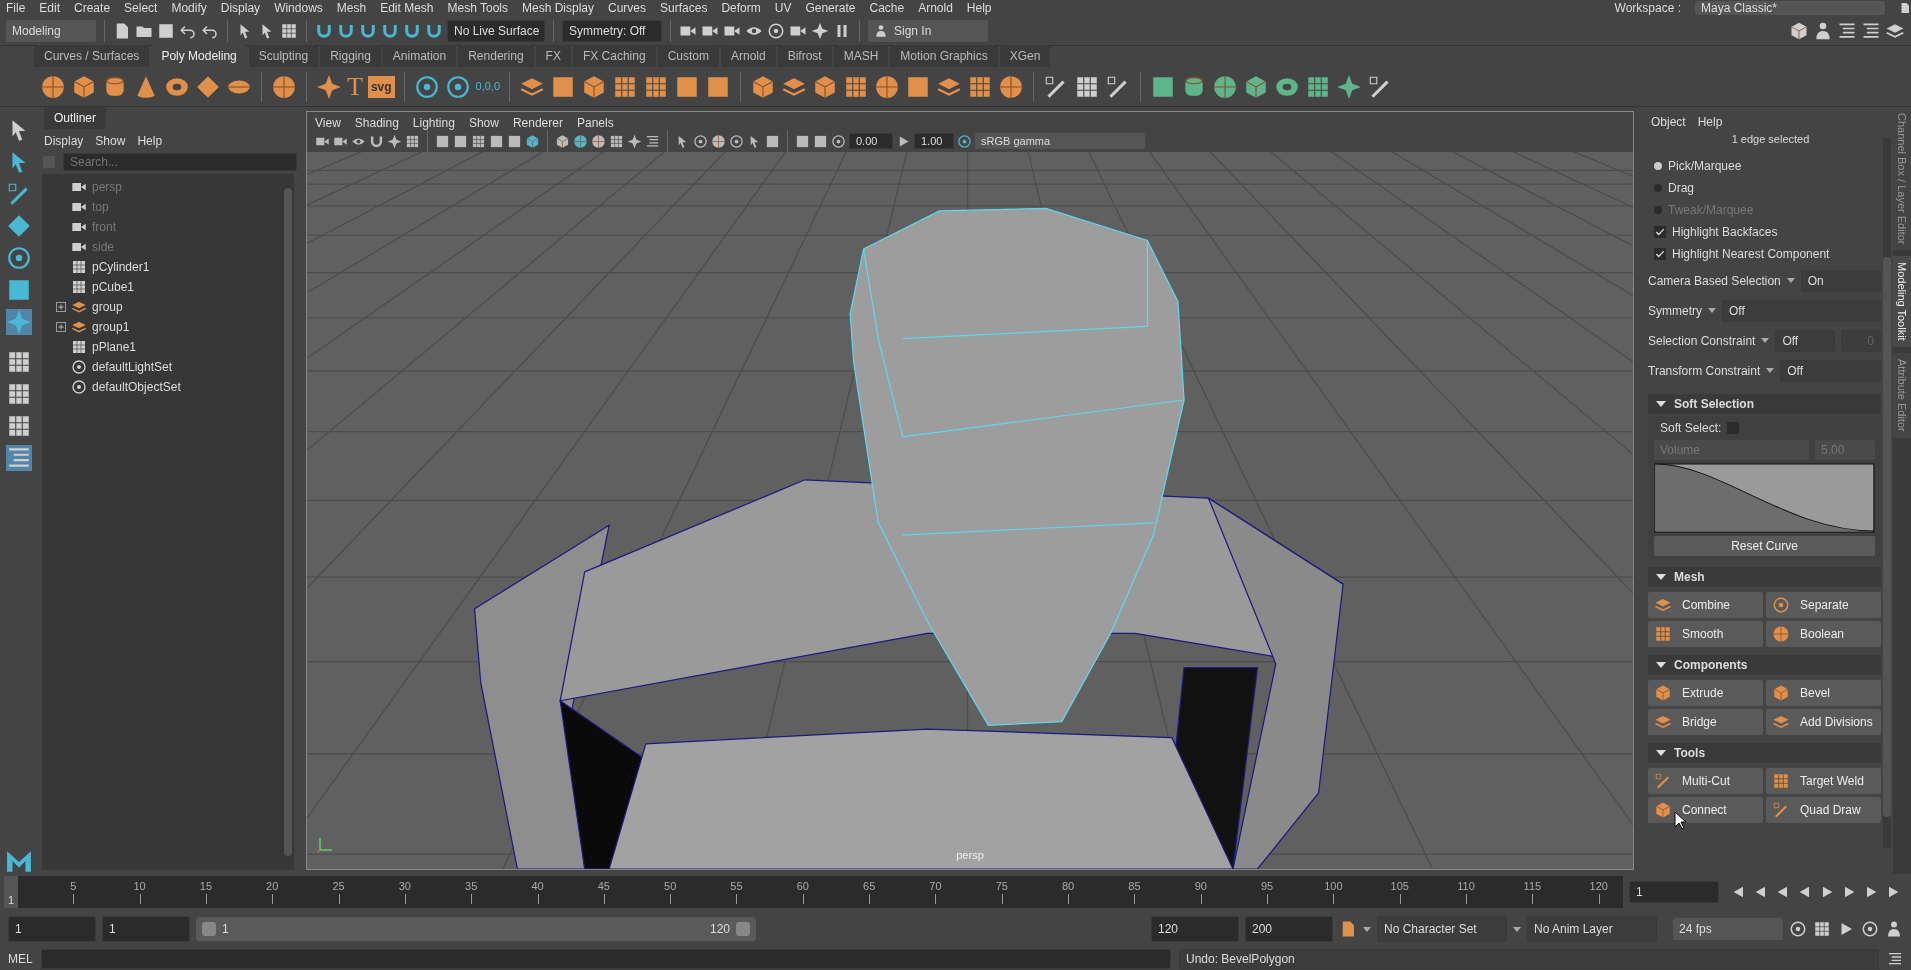 The height and width of the screenshot is (970, 1911). What do you see at coordinates (887, 8) in the screenshot?
I see `menu-item: Cache` at bounding box center [887, 8].